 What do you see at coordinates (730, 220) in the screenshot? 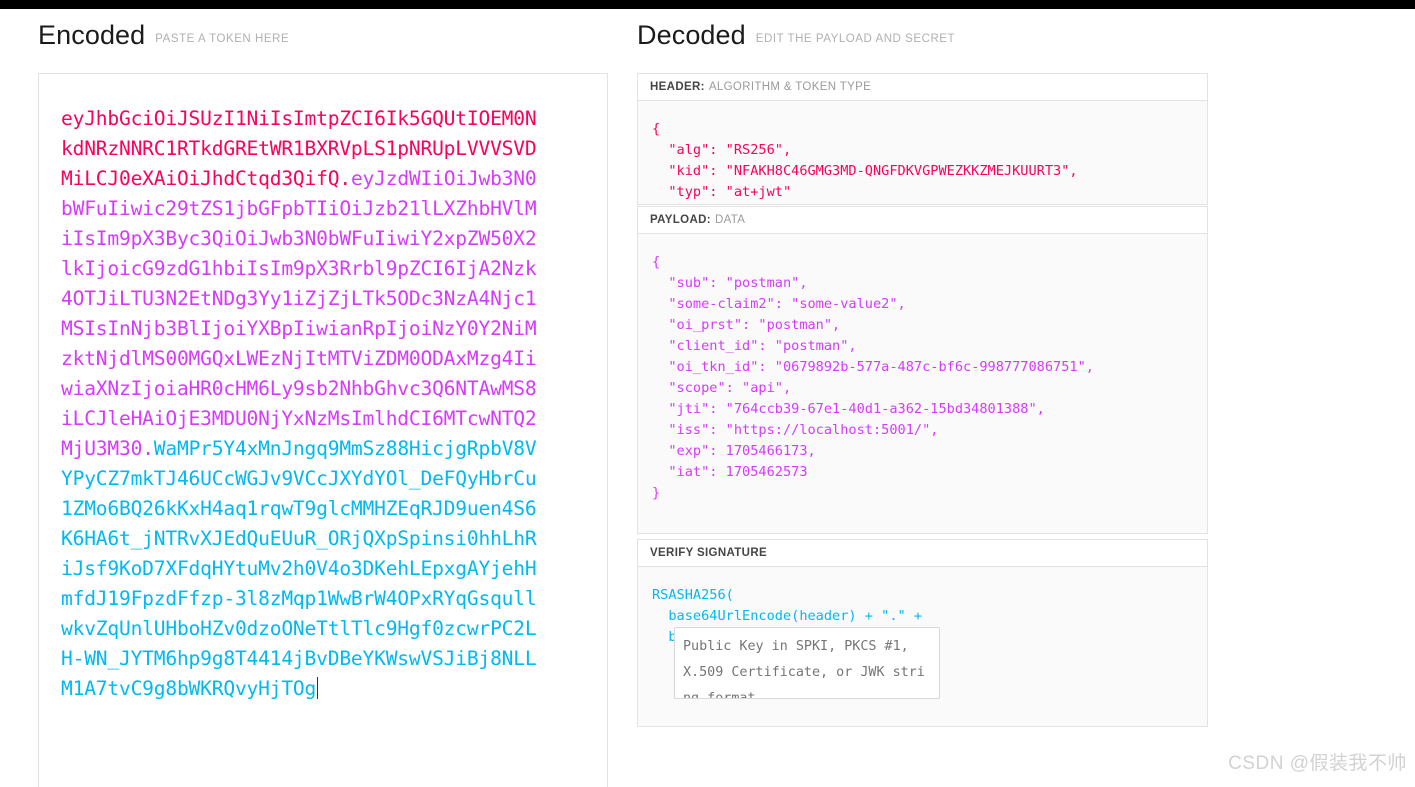
I see `payload-sublabel-text: DATA` at bounding box center [730, 220].